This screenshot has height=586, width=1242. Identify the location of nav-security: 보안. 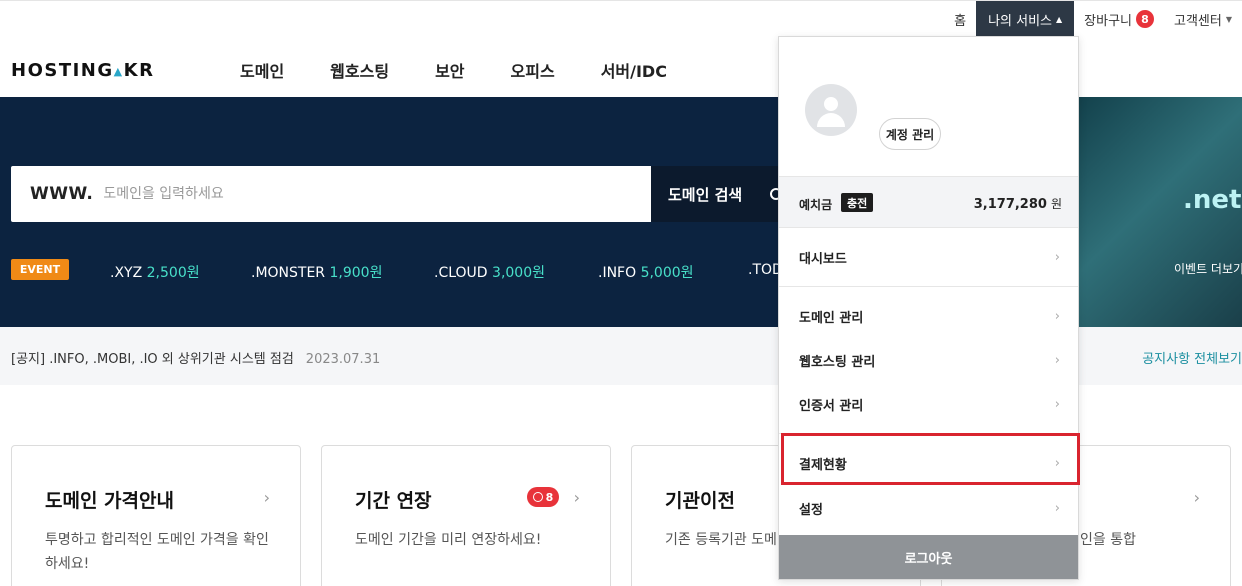
(449, 70).